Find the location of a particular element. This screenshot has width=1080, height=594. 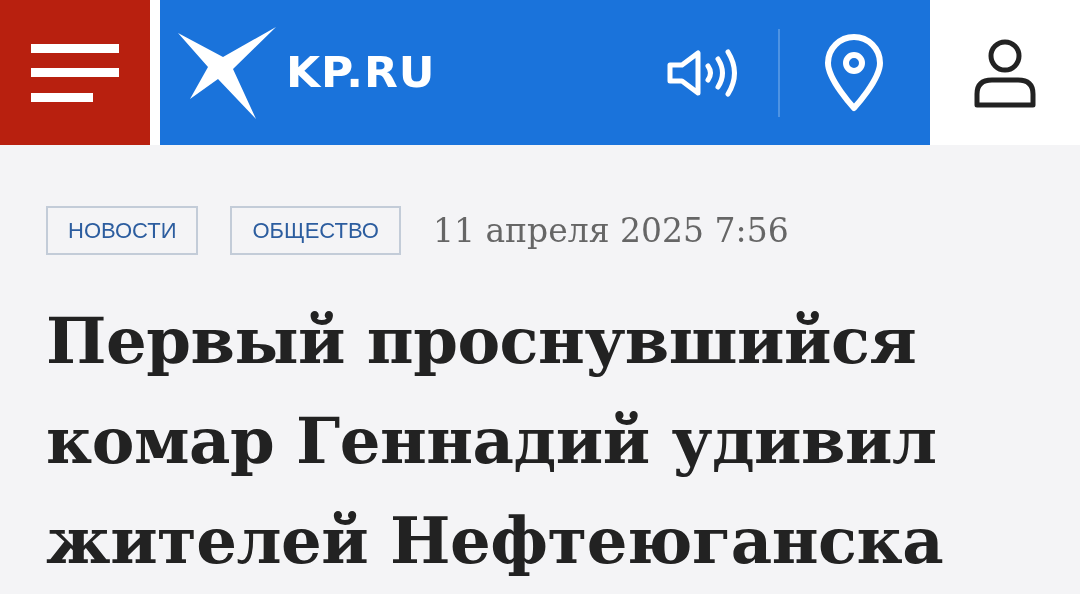

profile-button is located at coordinates (1005, 72).